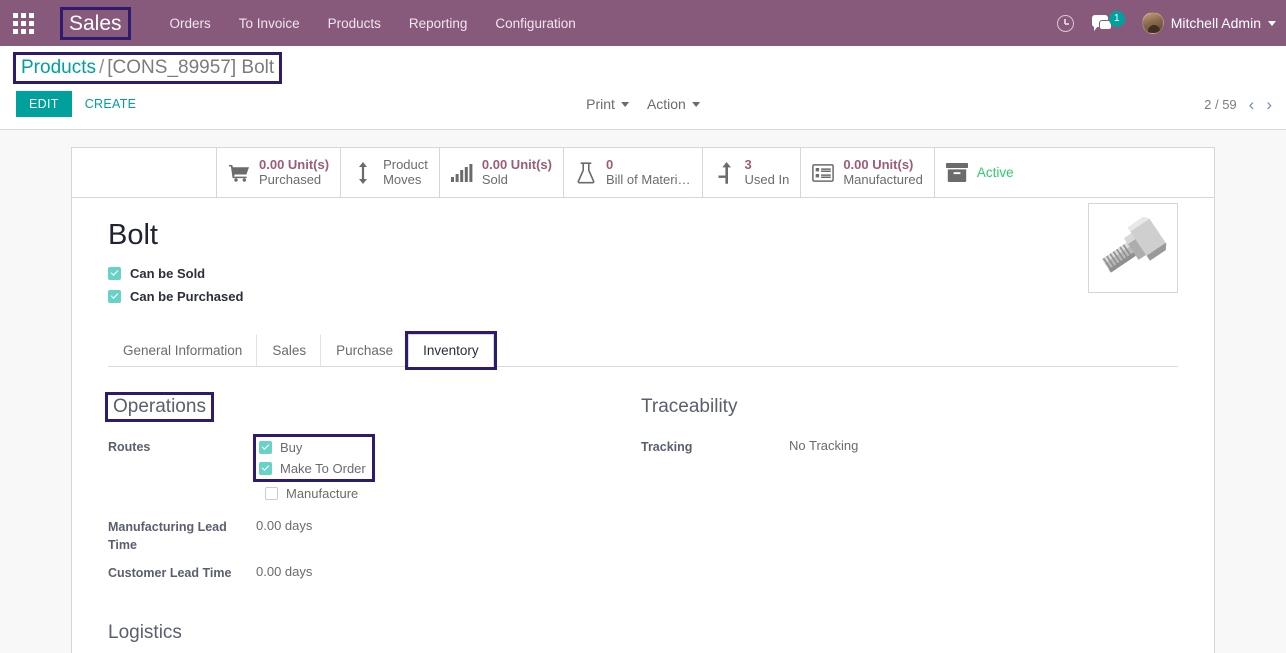  I want to click on avatar, so click(1152, 23).